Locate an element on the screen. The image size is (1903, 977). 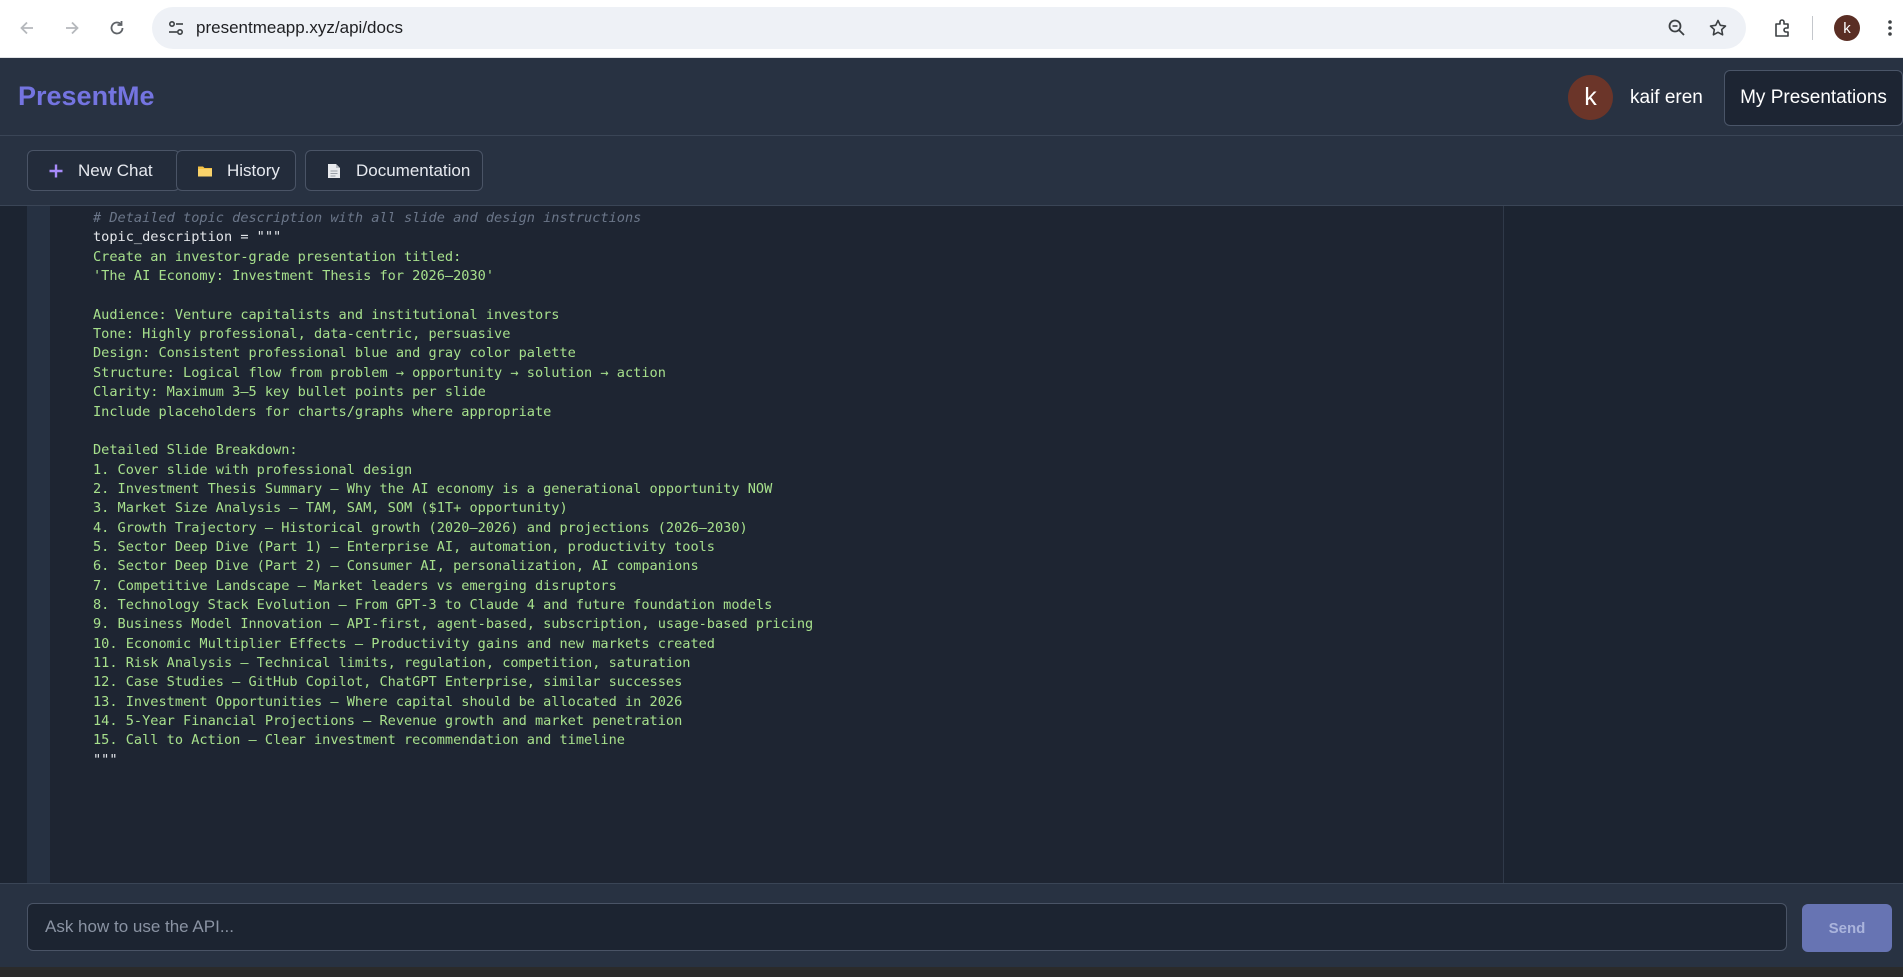
window-bottom-edge is located at coordinates (951, 972).